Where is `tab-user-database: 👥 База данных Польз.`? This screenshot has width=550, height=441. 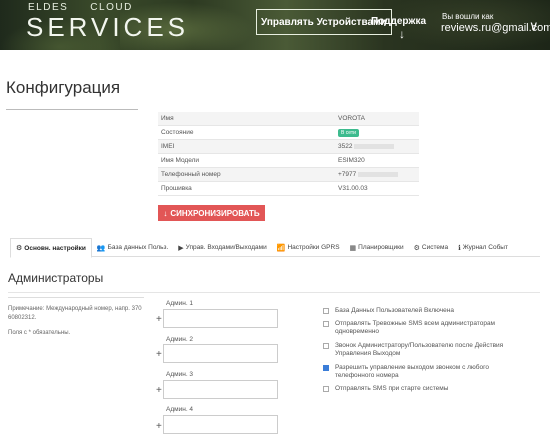 tab-user-database: 👥 База данных Польз. is located at coordinates (132, 247).